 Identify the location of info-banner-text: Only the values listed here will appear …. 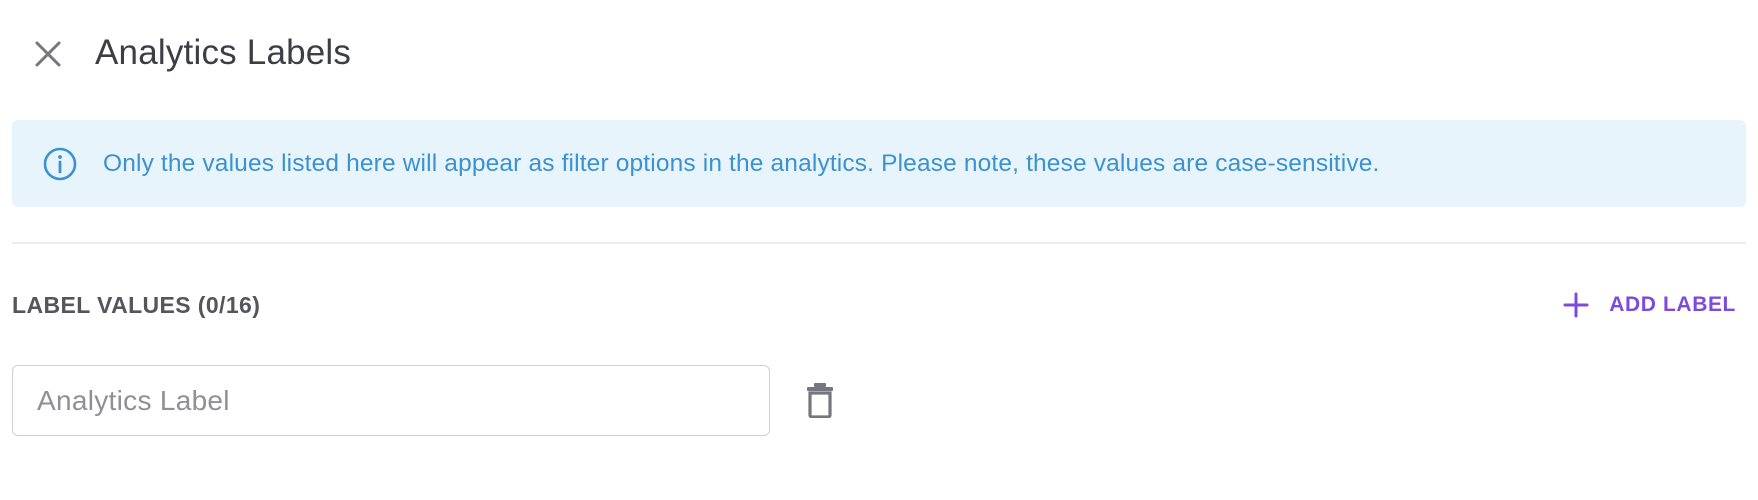
(741, 163).